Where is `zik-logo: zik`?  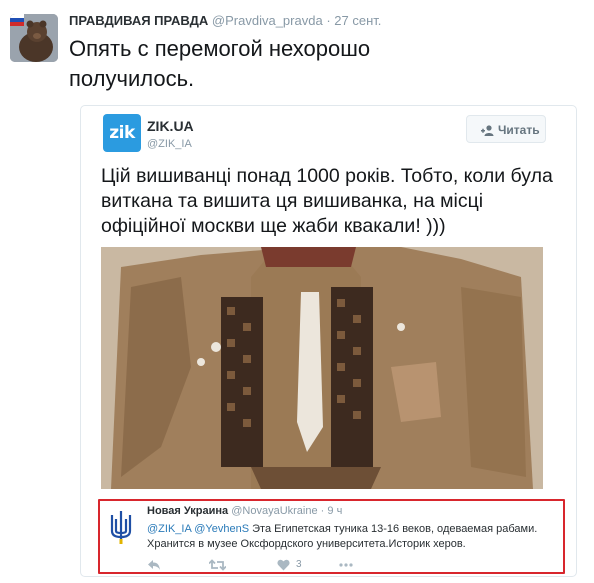 zik-logo: zik is located at coordinates (122, 133).